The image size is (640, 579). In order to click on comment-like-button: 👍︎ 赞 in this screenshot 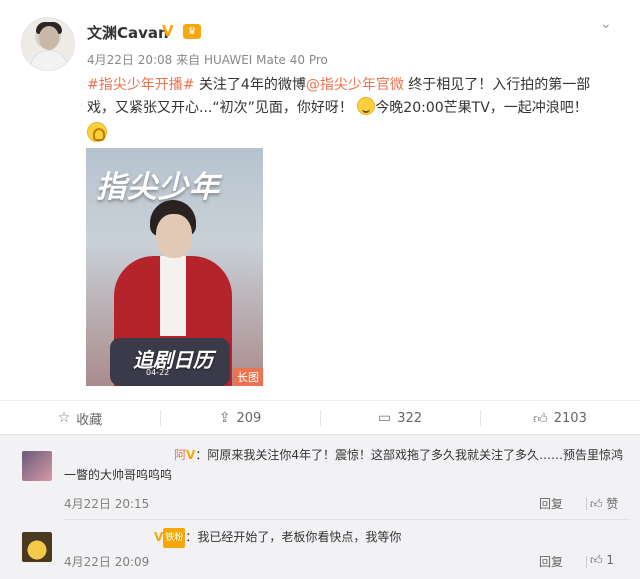, I will do `click(604, 503)`.